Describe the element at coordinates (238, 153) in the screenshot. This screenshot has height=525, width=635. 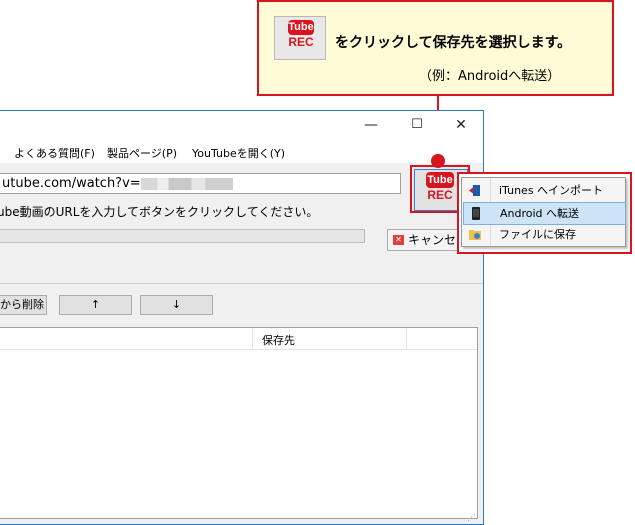
I see `menu-open-youtube: YouTubeを開く(Y)` at that location.